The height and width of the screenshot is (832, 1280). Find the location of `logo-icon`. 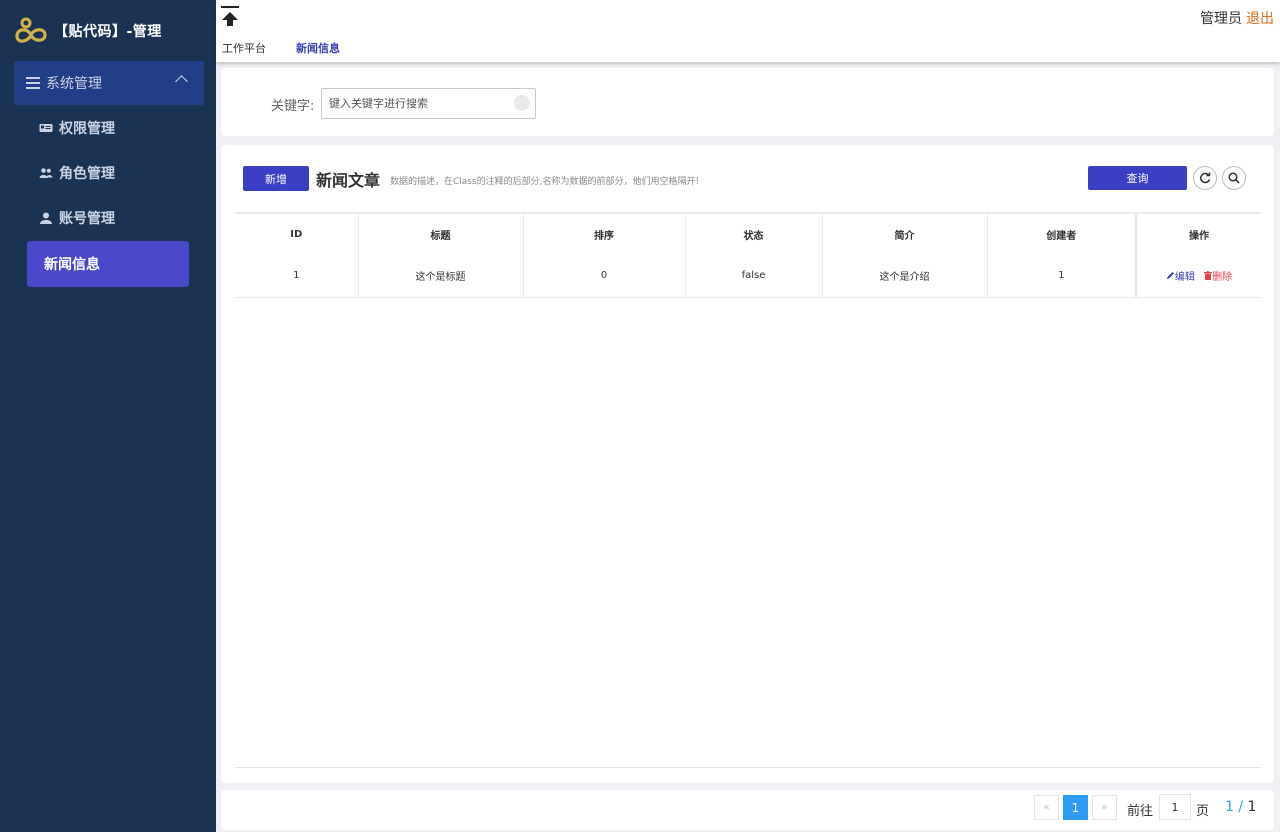

logo-icon is located at coordinates (31, 30).